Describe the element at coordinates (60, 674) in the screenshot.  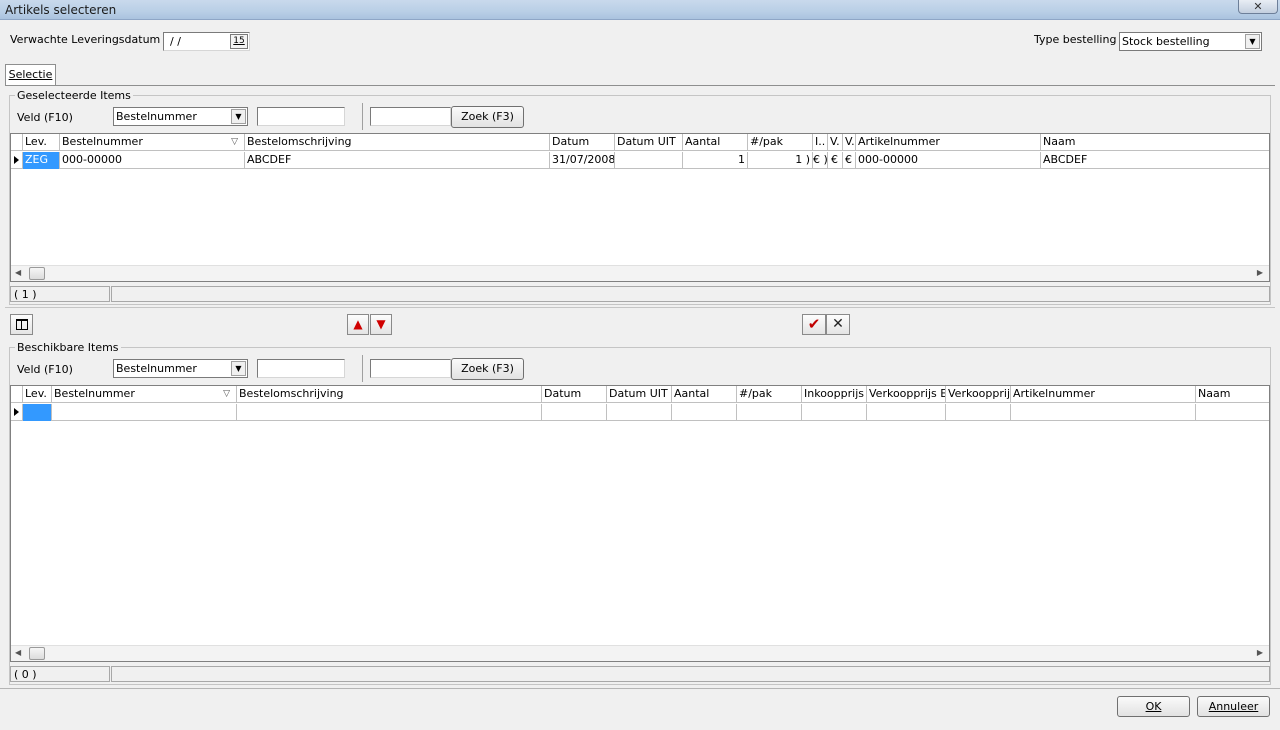
I see `available-count-status: ( 0 )` at that location.